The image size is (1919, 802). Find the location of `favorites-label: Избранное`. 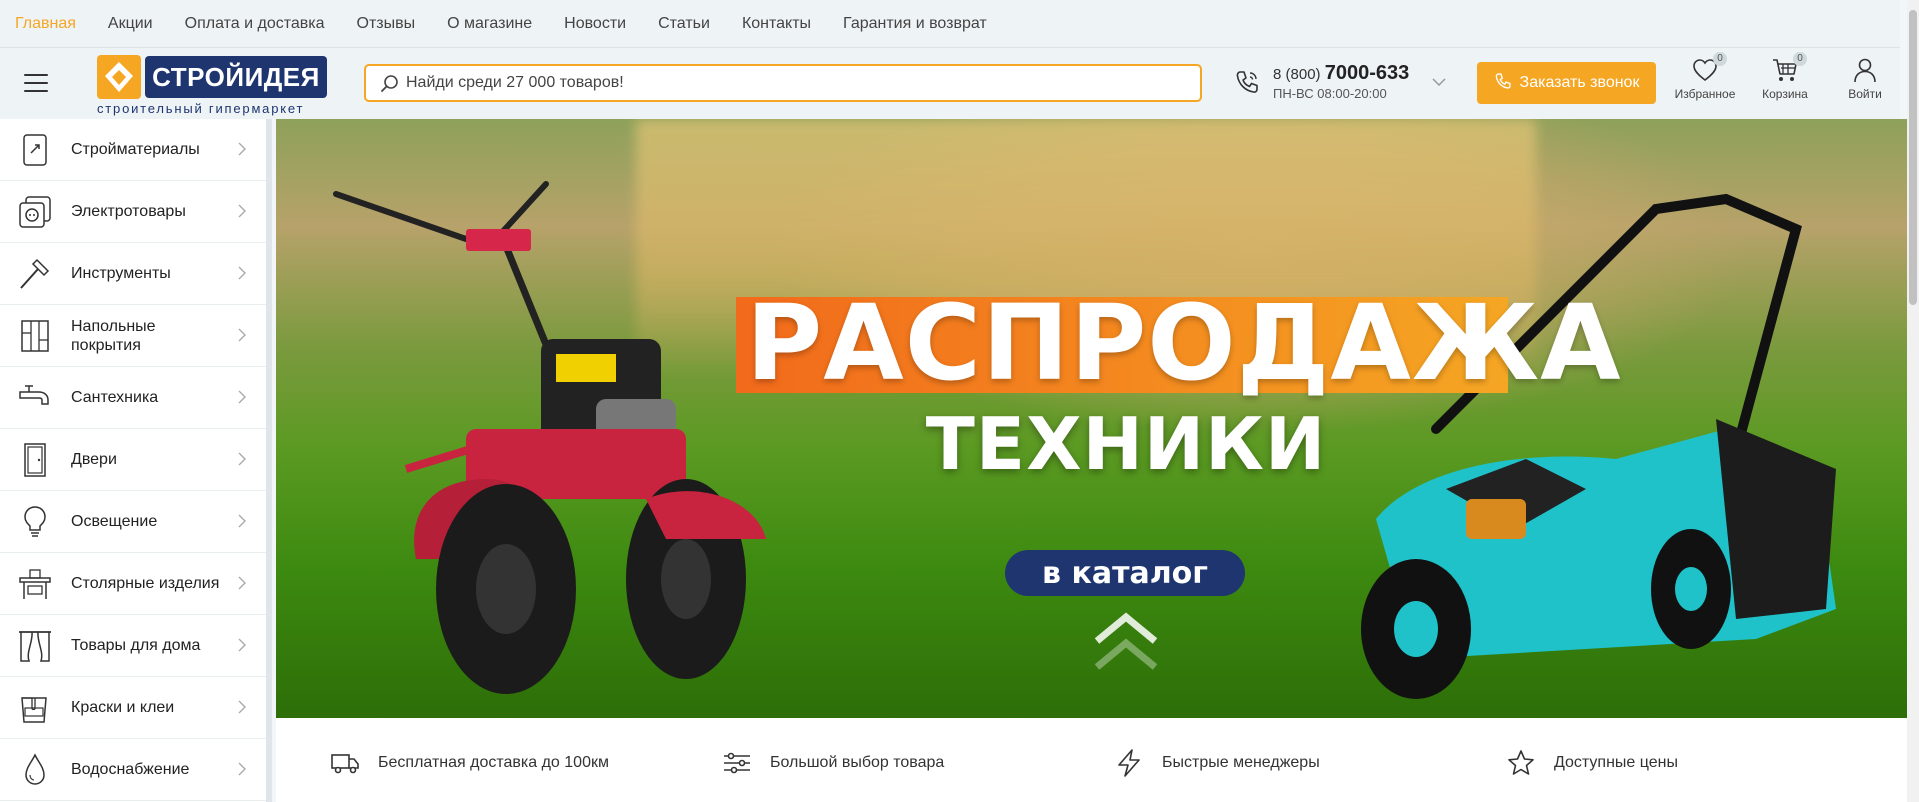

favorites-label: Избранное is located at coordinates (1705, 94).